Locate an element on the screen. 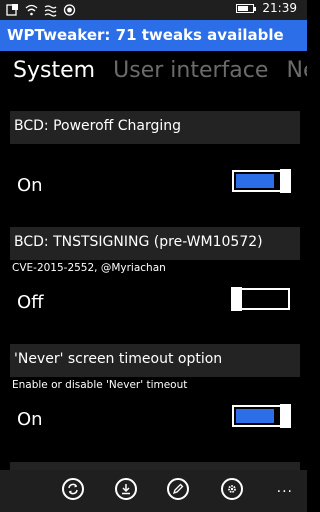  setting-header: 'Never' screen timeout option is located at coordinates (155, 360).